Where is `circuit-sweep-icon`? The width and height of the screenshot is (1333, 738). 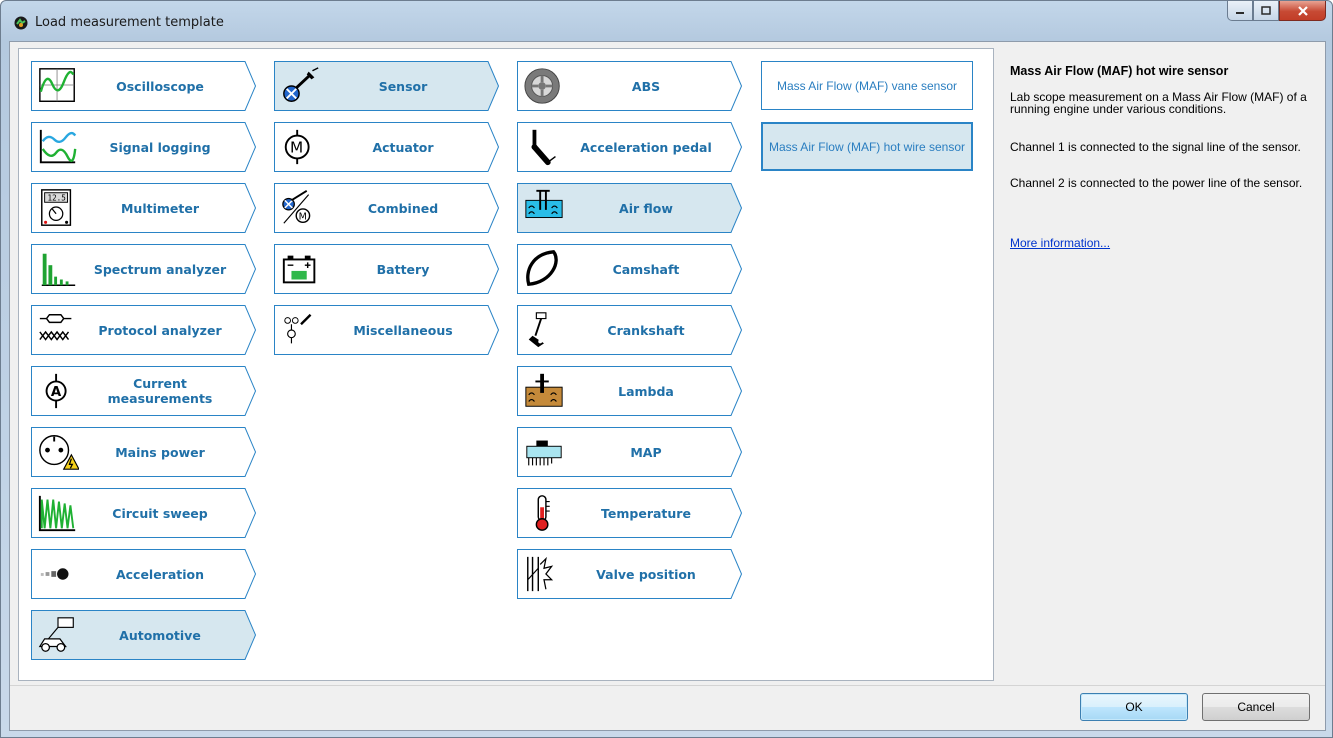 circuit-sweep-icon is located at coordinates (57, 513).